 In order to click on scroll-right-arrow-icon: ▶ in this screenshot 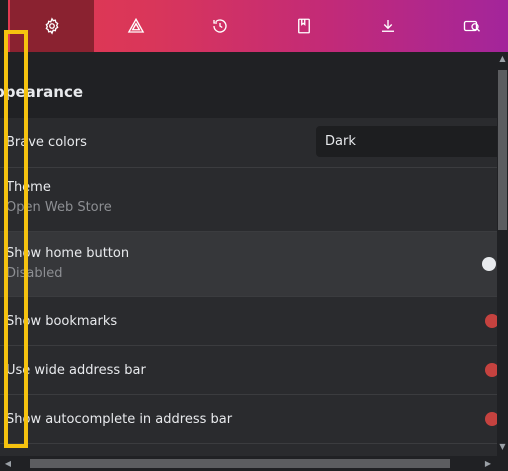, I will do `click(488, 463)`.